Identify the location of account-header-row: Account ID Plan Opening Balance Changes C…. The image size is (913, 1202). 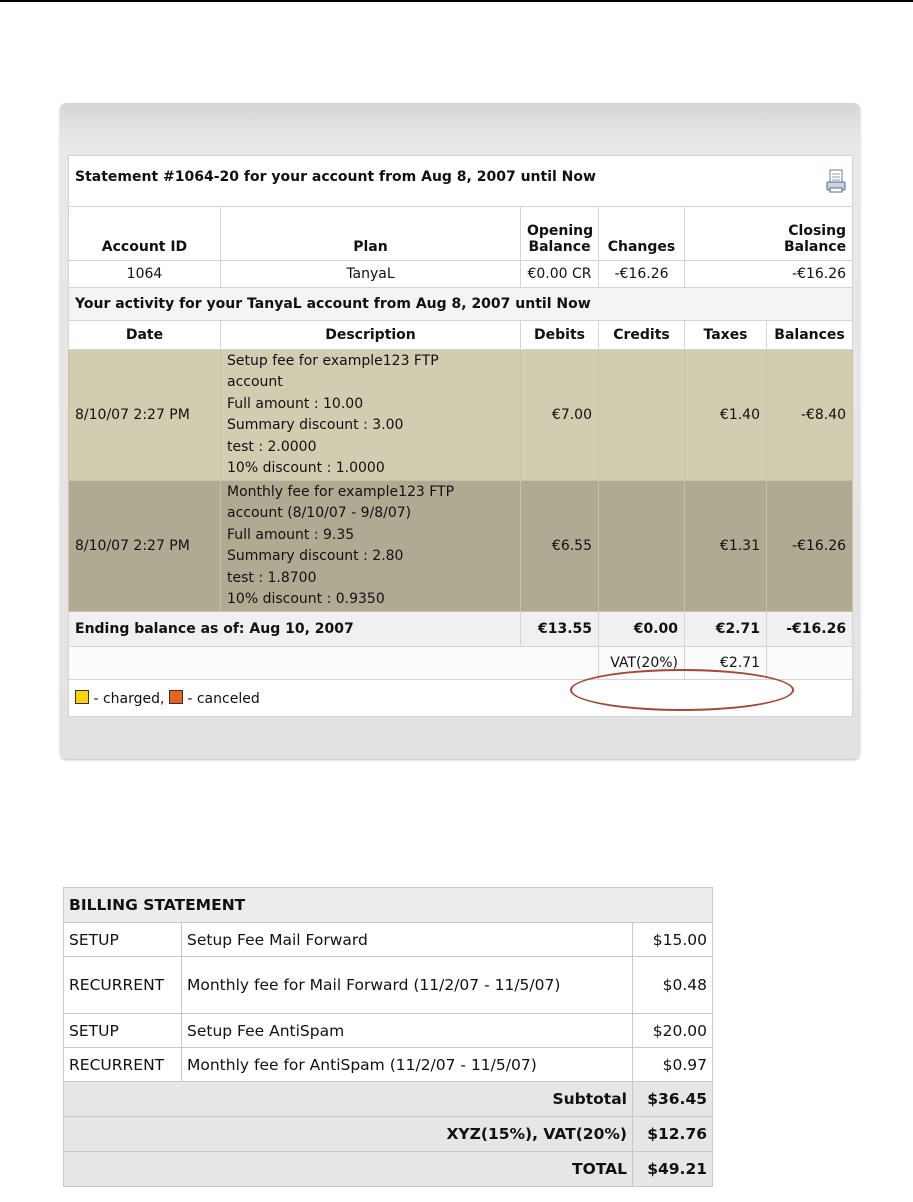
(461, 233).